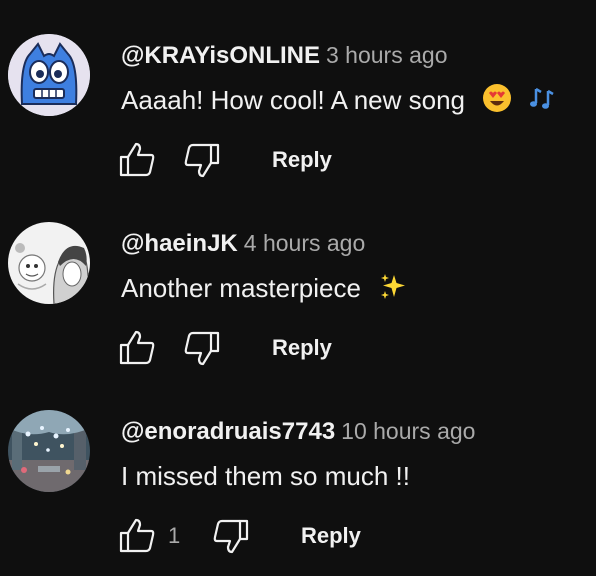  Describe the element at coordinates (542, 102) in the screenshot. I see `musical-notes-emoji-icon` at that location.